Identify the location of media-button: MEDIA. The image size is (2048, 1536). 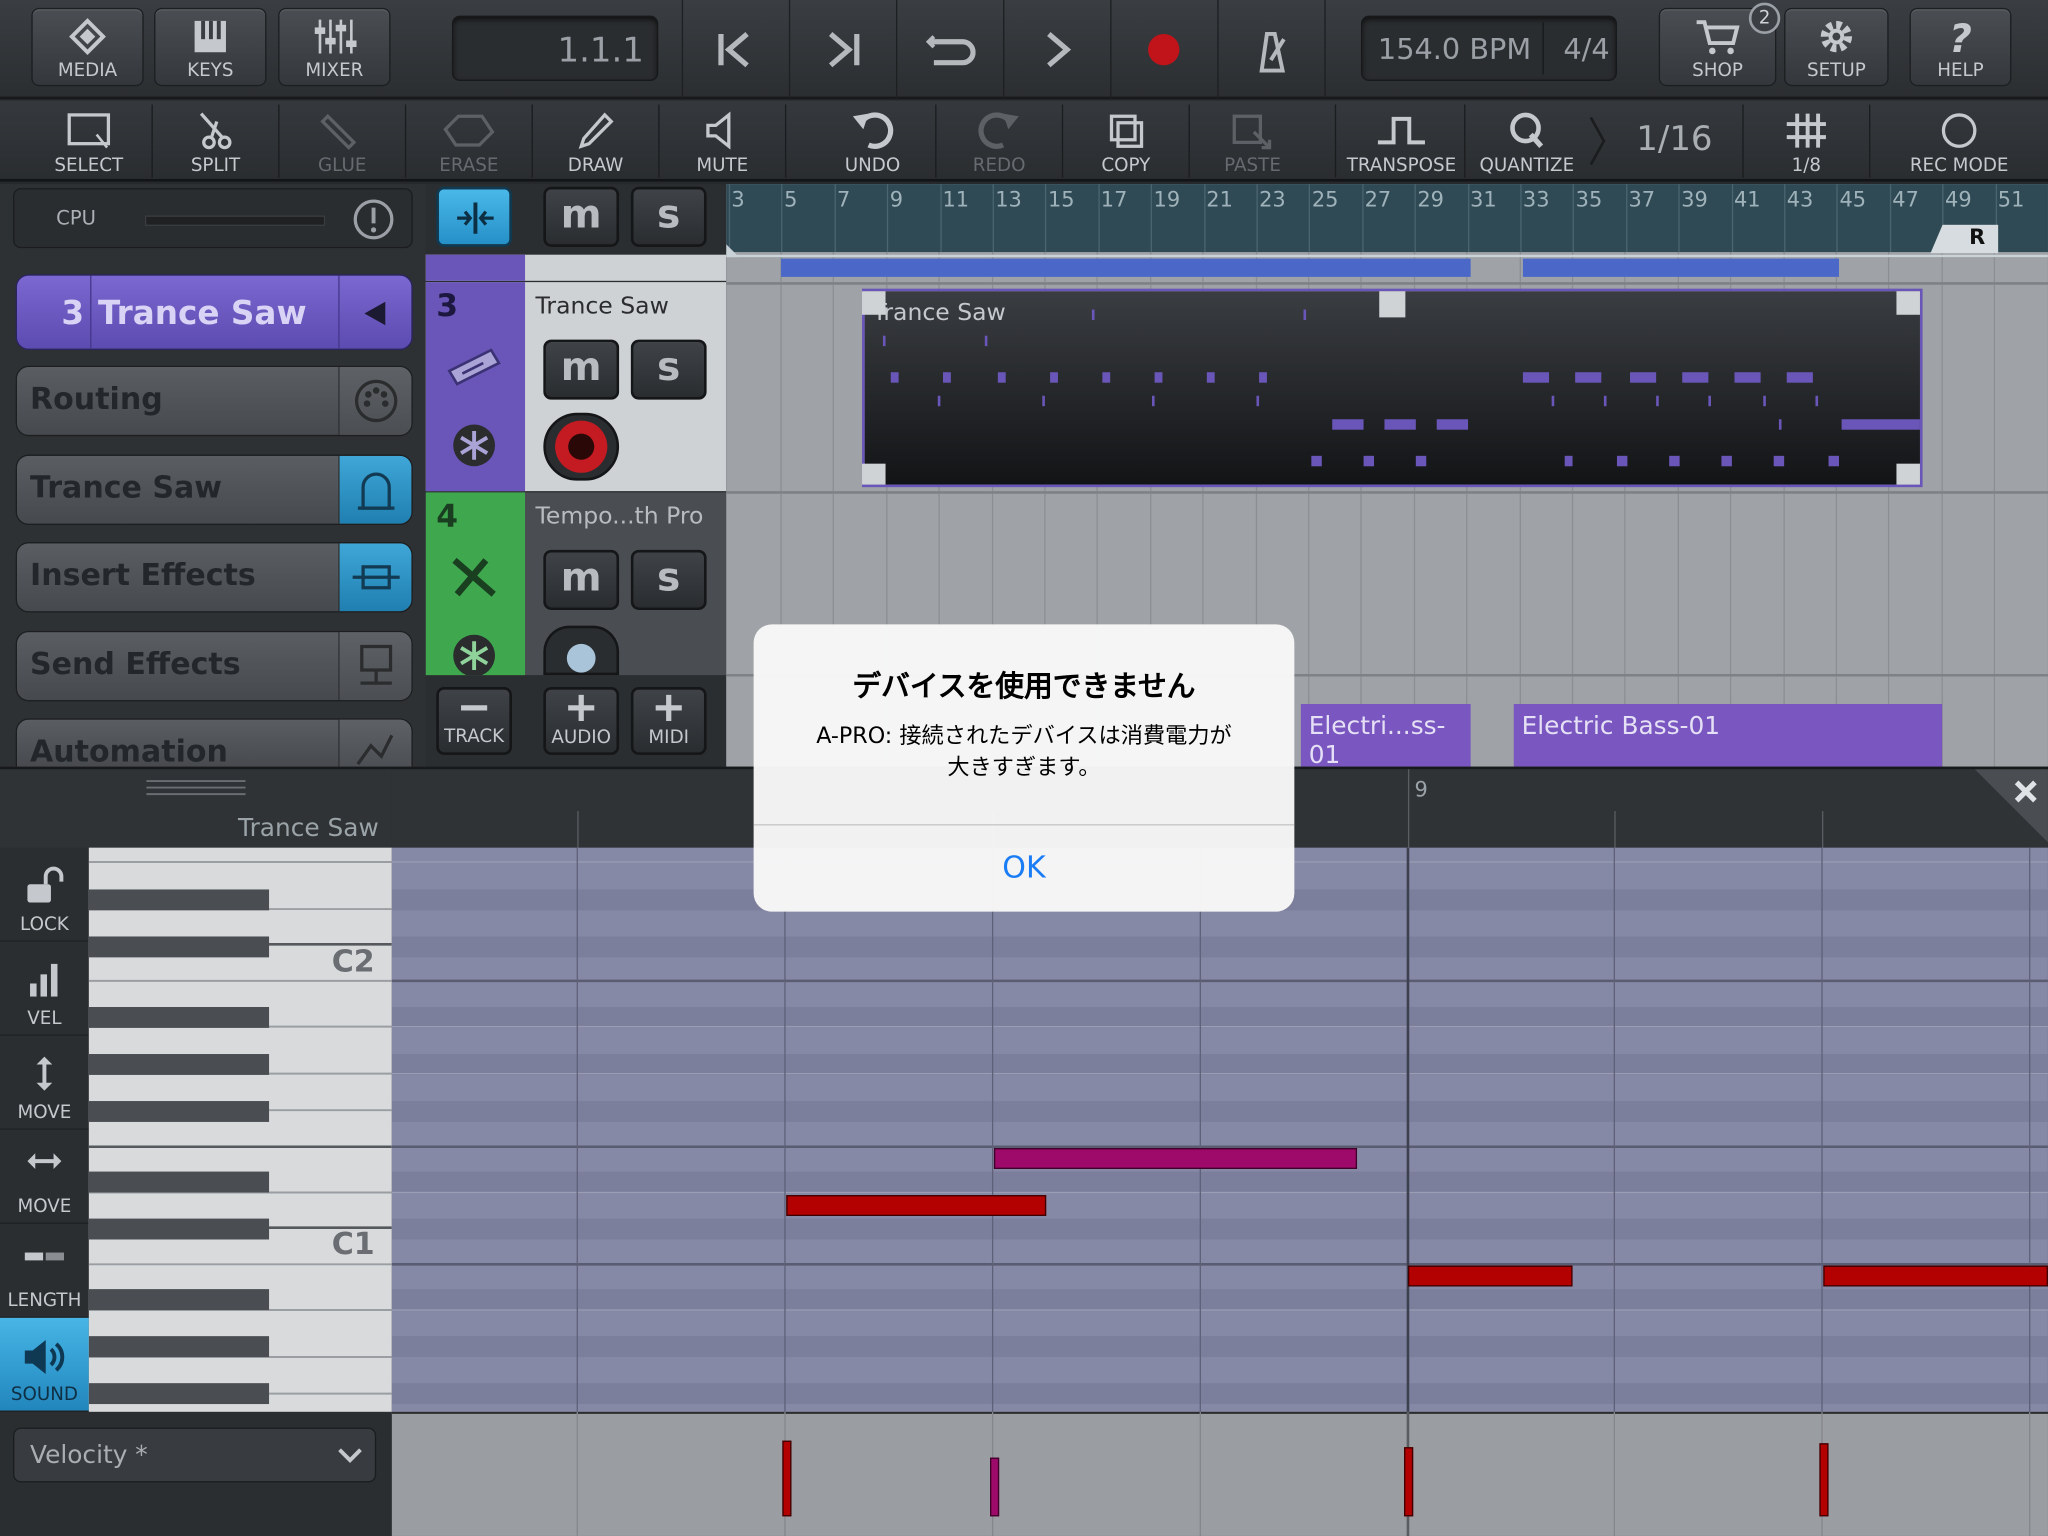
(87, 47).